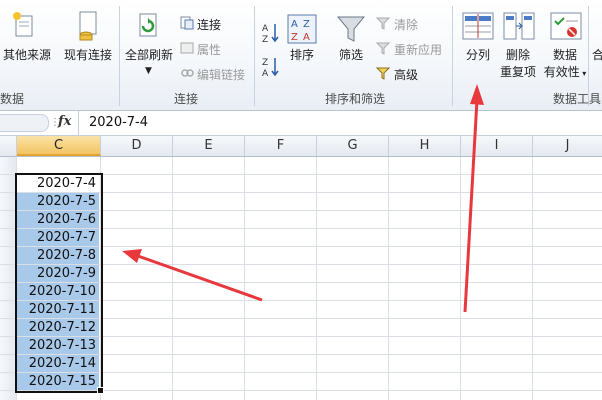 This screenshot has height=400, width=602. What do you see at coordinates (64, 121) in the screenshot?
I see `fx-icon: fx` at bounding box center [64, 121].